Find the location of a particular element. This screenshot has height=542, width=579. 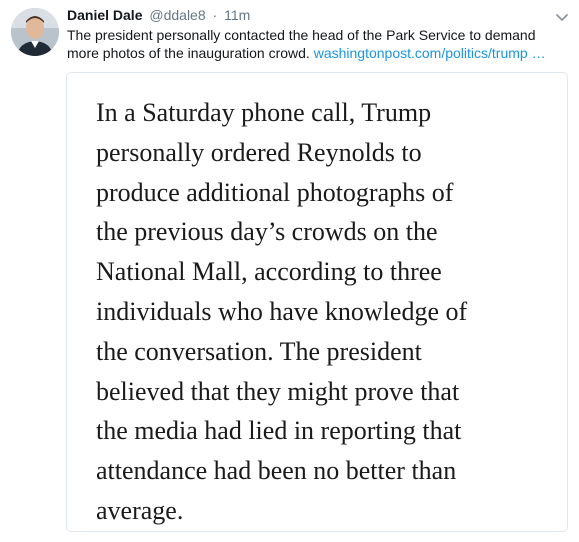

quote-line: average. is located at coordinates (140, 510).